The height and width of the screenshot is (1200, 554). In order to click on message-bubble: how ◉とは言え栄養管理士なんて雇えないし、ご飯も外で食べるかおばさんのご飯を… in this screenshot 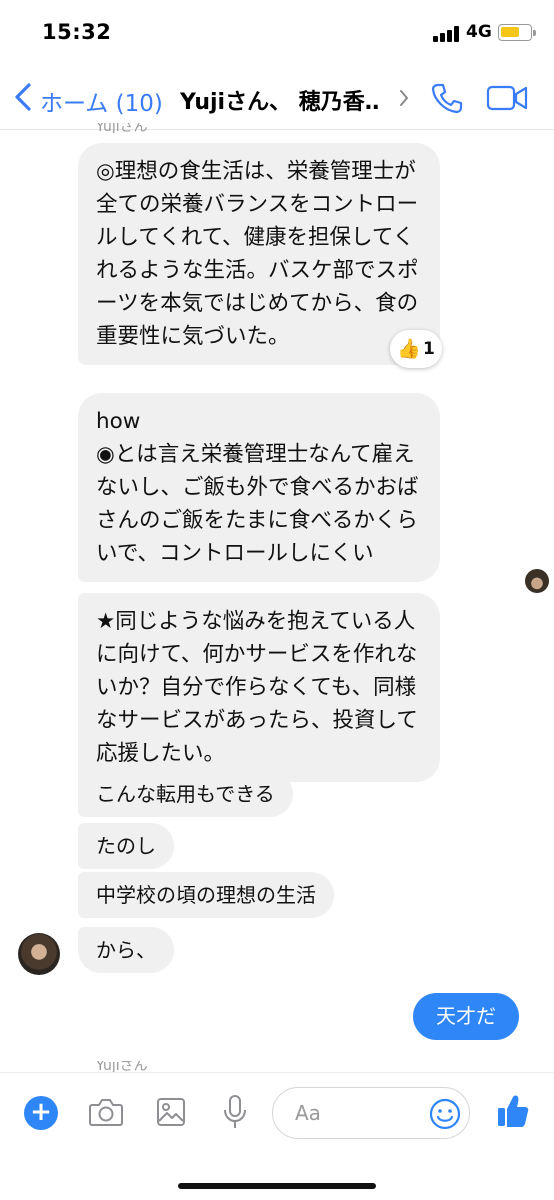, I will do `click(259, 487)`.